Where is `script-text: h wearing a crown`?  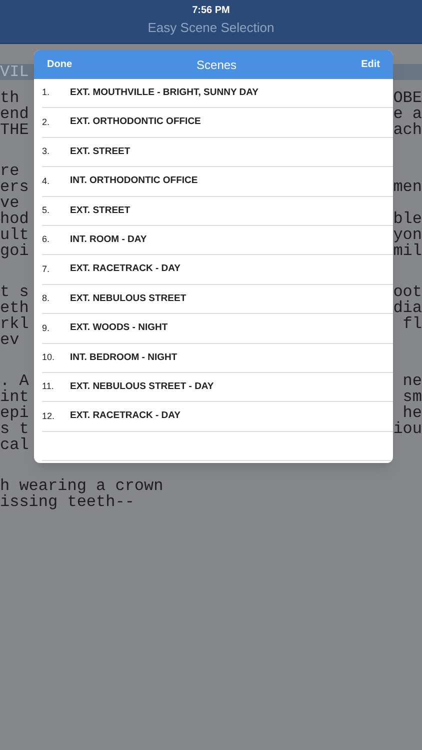
script-text: h wearing a crown is located at coordinates (82, 486).